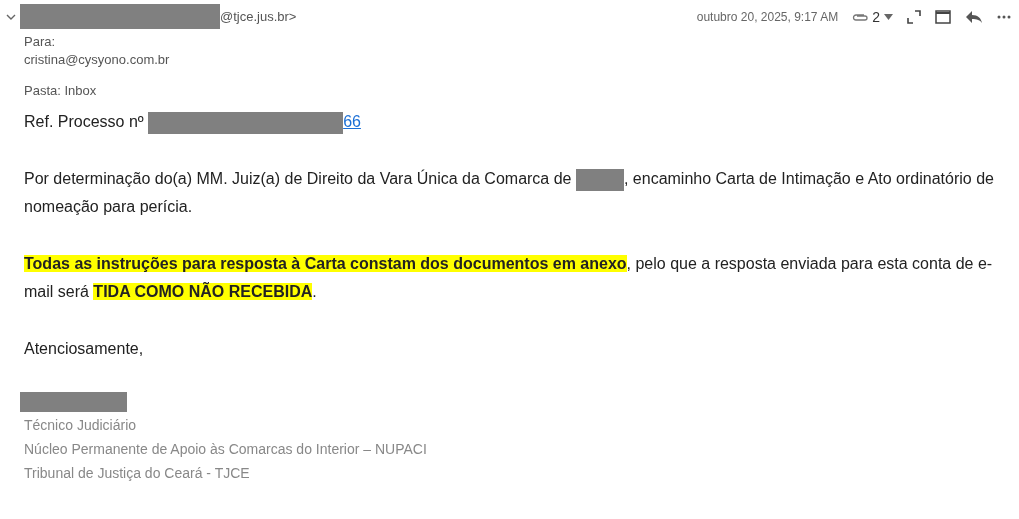  Describe the element at coordinates (888, 16) in the screenshot. I see `dropdown-icon` at that location.